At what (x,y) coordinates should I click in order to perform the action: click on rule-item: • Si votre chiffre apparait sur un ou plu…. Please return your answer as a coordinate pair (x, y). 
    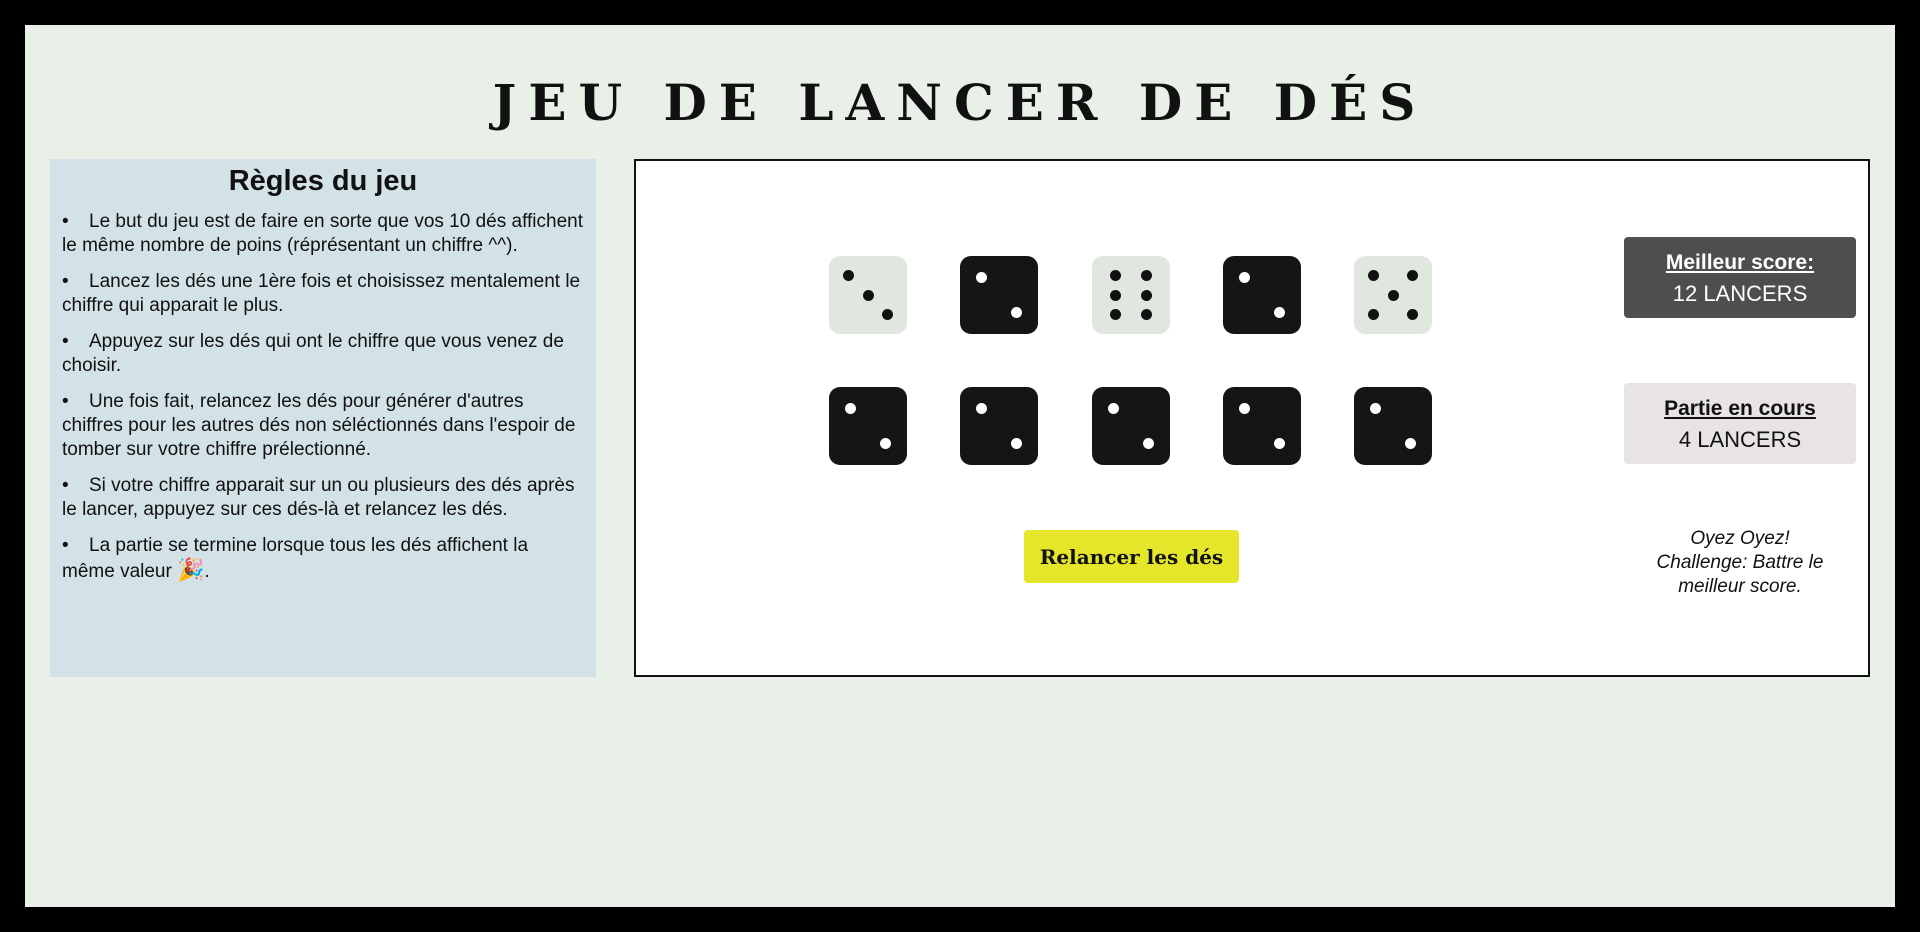
    Looking at the image, I should click on (318, 497).